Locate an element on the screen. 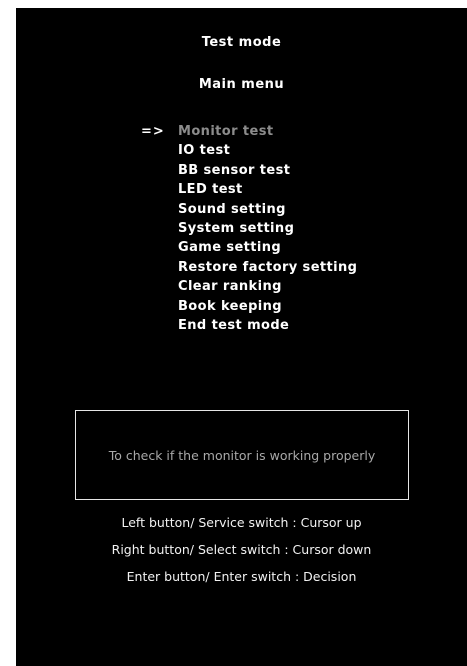 Image resolution: width=467 pixels, height=666 pixels. menu-item-io-test: IO test is located at coordinates (267, 152).